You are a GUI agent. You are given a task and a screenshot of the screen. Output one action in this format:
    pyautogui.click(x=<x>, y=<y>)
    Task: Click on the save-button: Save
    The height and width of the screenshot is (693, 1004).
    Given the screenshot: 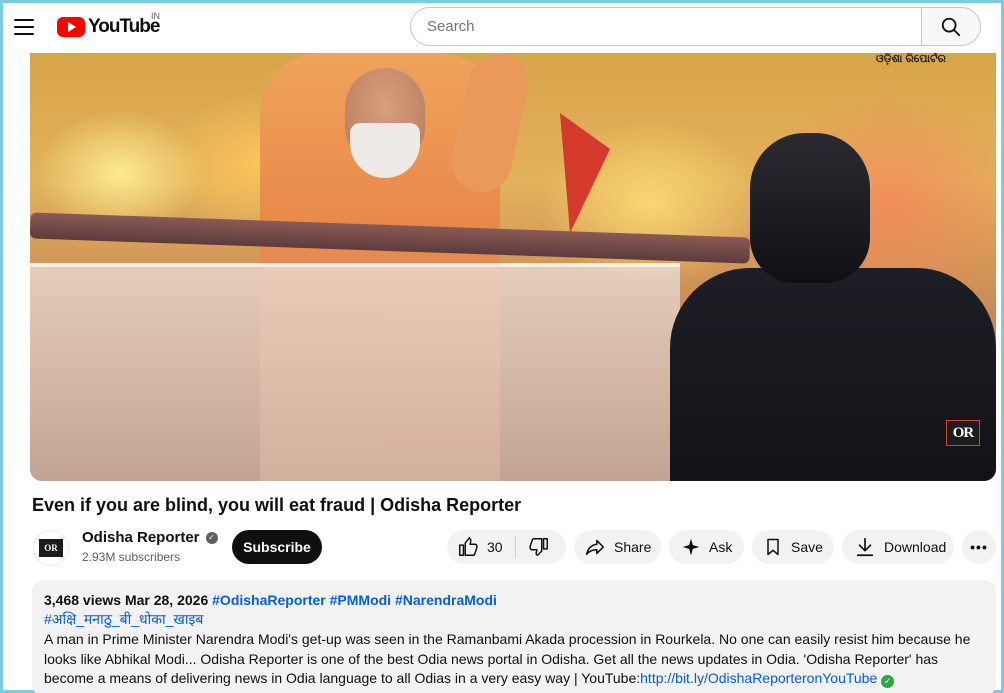 What is the action you would take?
    pyautogui.click(x=793, y=547)
    